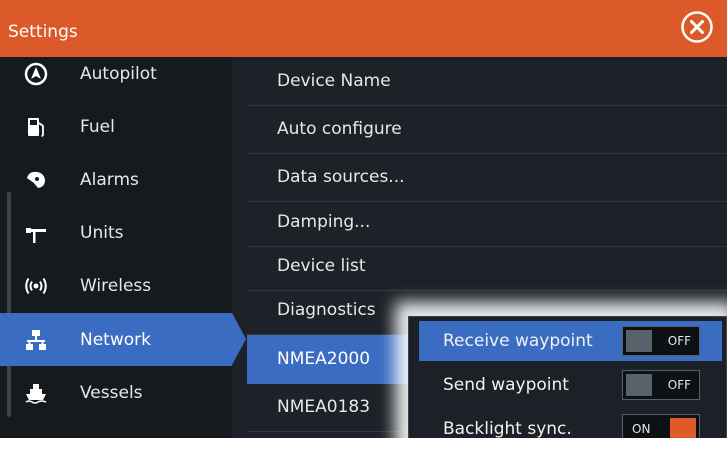 This screenshot has height=462, width=727. What do you see at coordinates (36, 339) in the screenshot?
I see `network-icon` at bounding box center [36, 339].